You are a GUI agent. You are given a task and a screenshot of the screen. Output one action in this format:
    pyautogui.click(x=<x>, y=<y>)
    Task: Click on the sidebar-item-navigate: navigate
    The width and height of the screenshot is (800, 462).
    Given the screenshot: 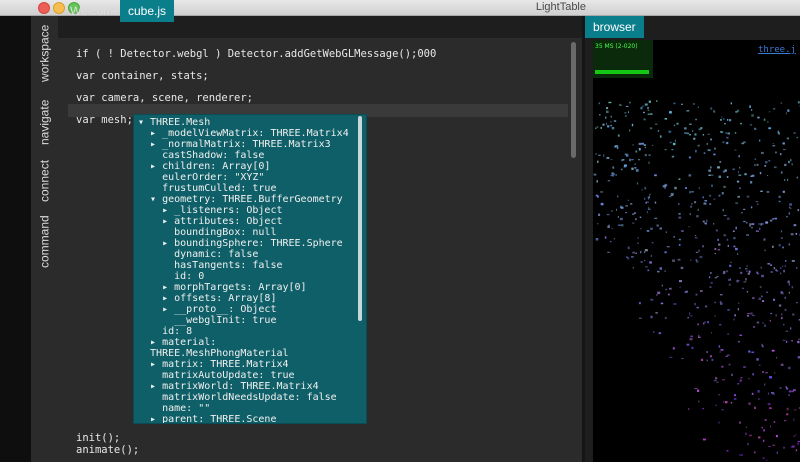 What is the action you would take?
    pyautogui.click(x=44, y=122)
    